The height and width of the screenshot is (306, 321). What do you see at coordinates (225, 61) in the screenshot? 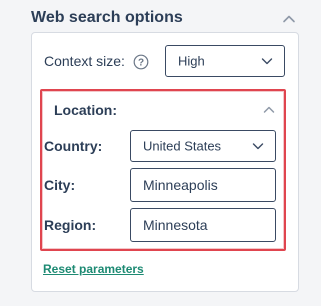
I see `context-size-select: High` at bounding box center [225, 61].